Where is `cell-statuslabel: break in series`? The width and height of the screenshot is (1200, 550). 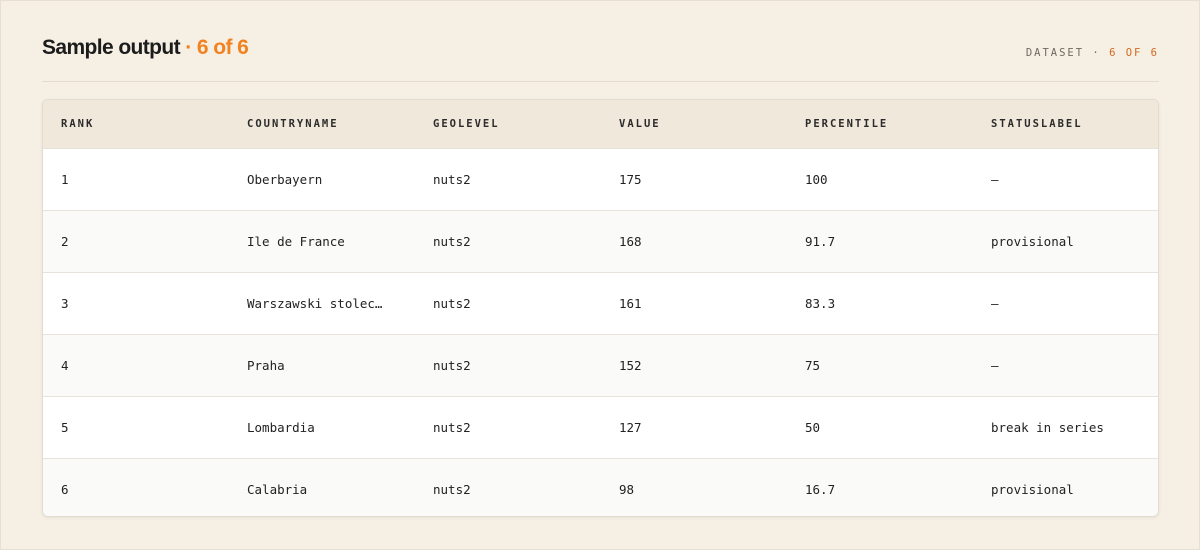
cell-statuslabel: break in series is located at coordinates (1047, 427).